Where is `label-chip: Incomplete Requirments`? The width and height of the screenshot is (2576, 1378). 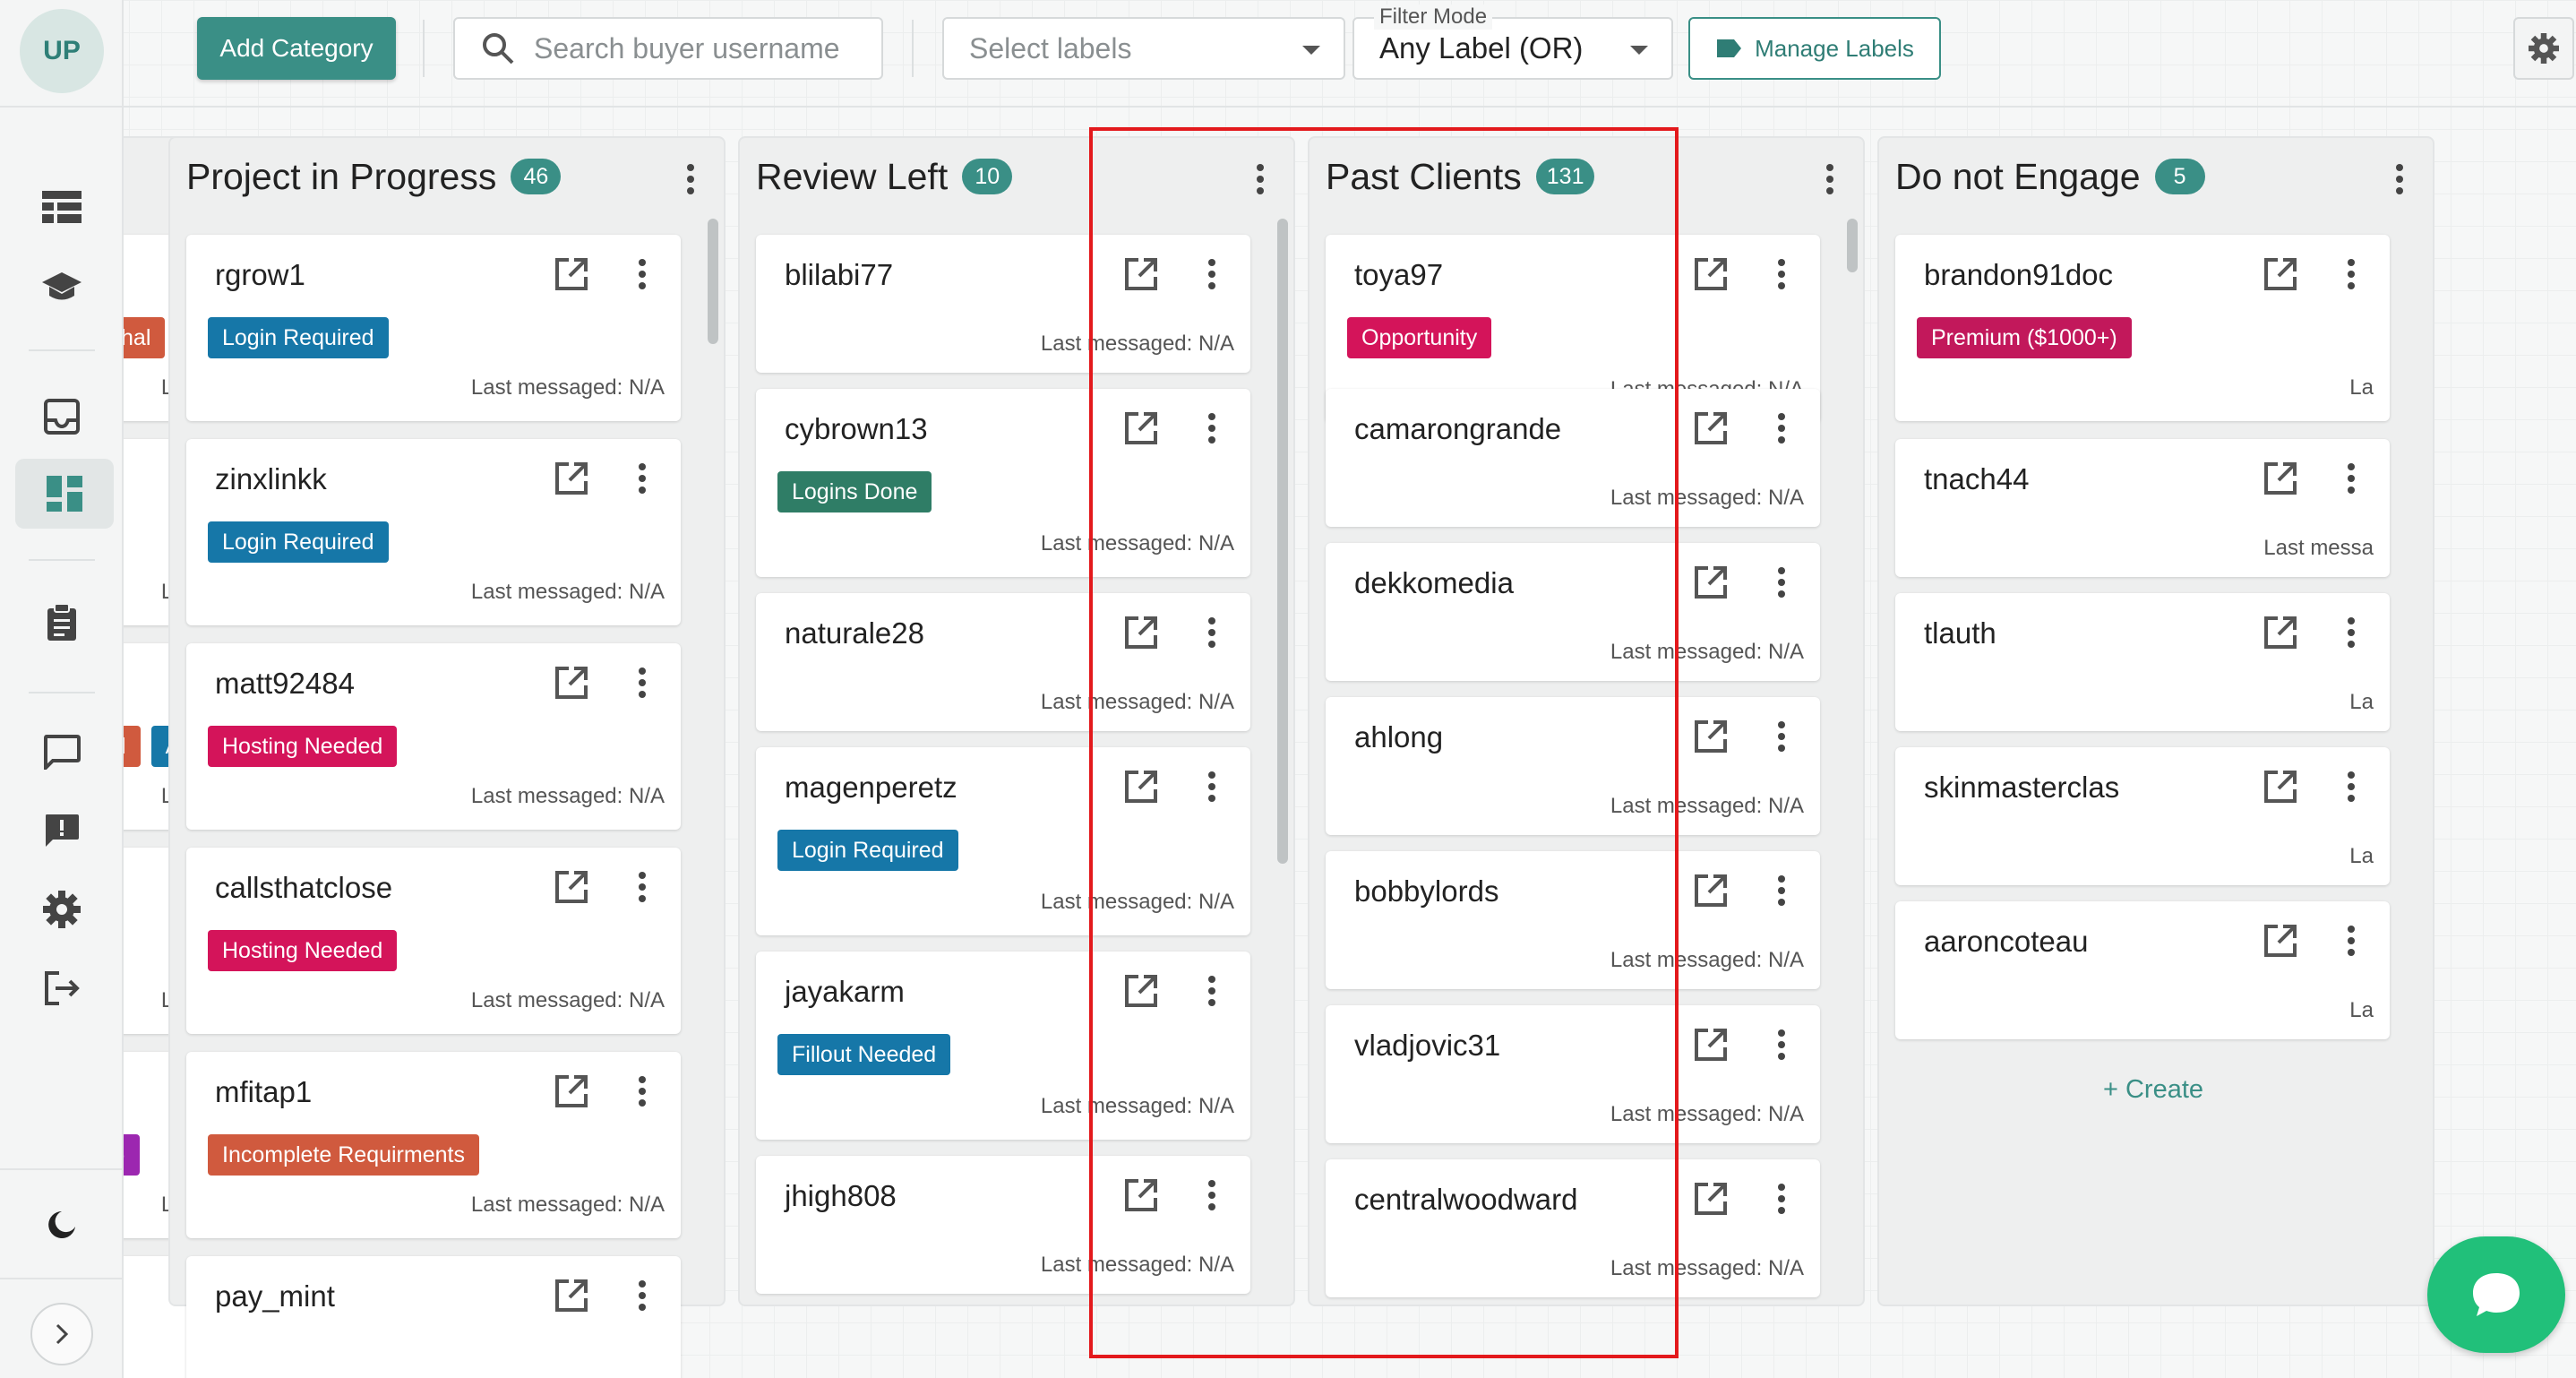
label-chip: Incomplete Requirments is located at coordinates (343, 1155).